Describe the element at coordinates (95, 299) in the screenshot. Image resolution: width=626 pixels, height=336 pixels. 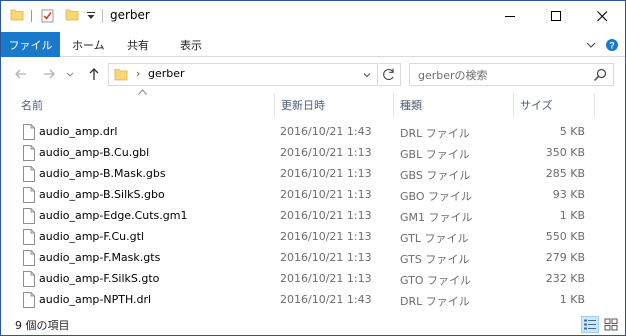
I see `file-name: audio_amp-NPTH.drl` at that location.